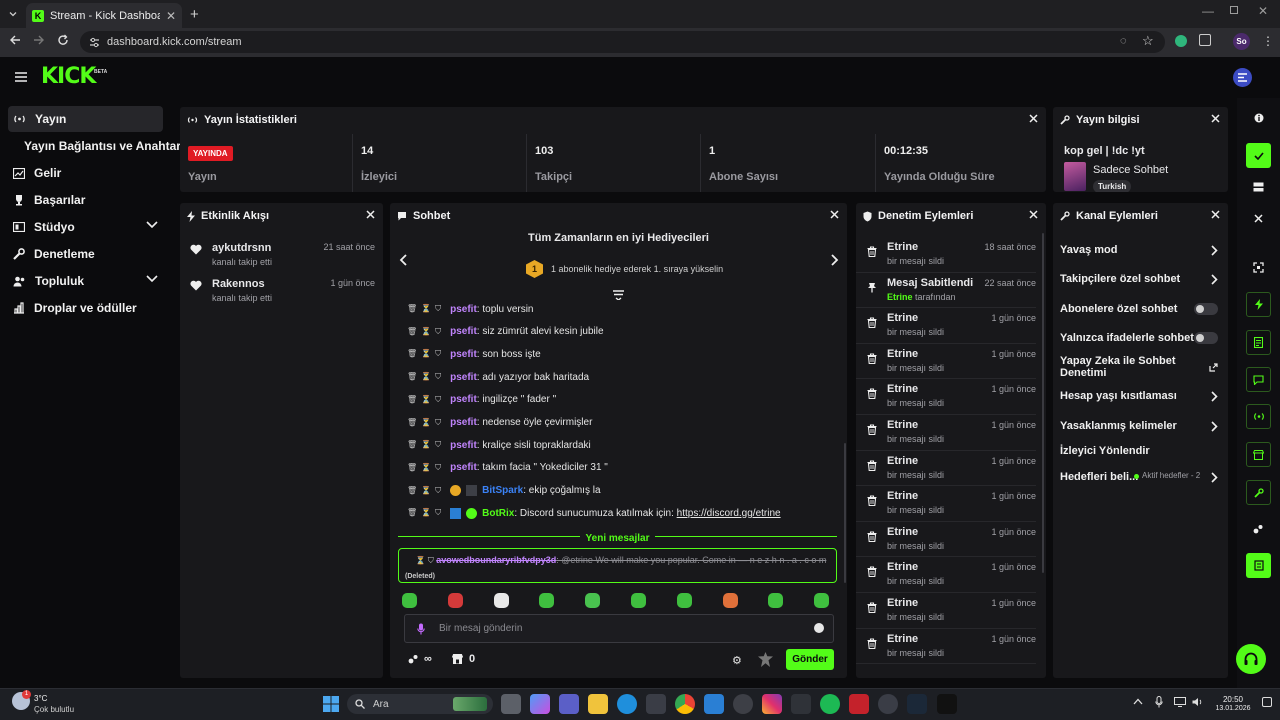  What do you see at coordinates (1104, 151) in the screenshot?
I see `stream-title: kop gel | !dc !yt` at bounding box center [1104, 151].